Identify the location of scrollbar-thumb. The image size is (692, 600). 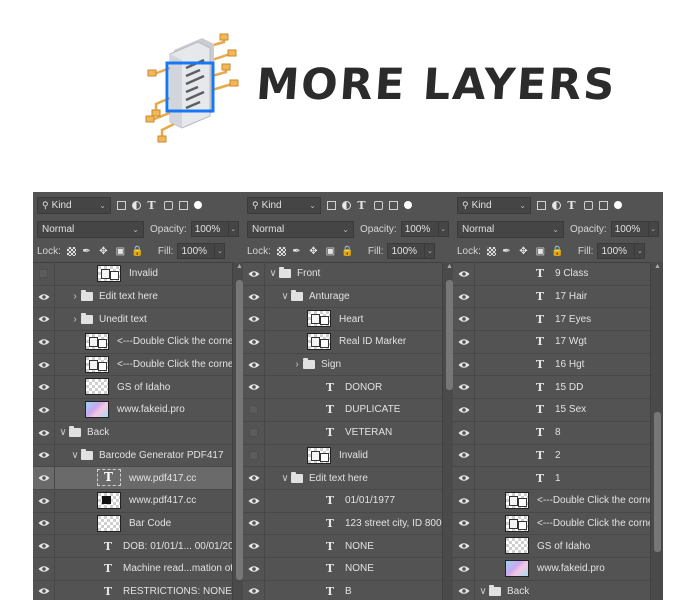
(657, 482).